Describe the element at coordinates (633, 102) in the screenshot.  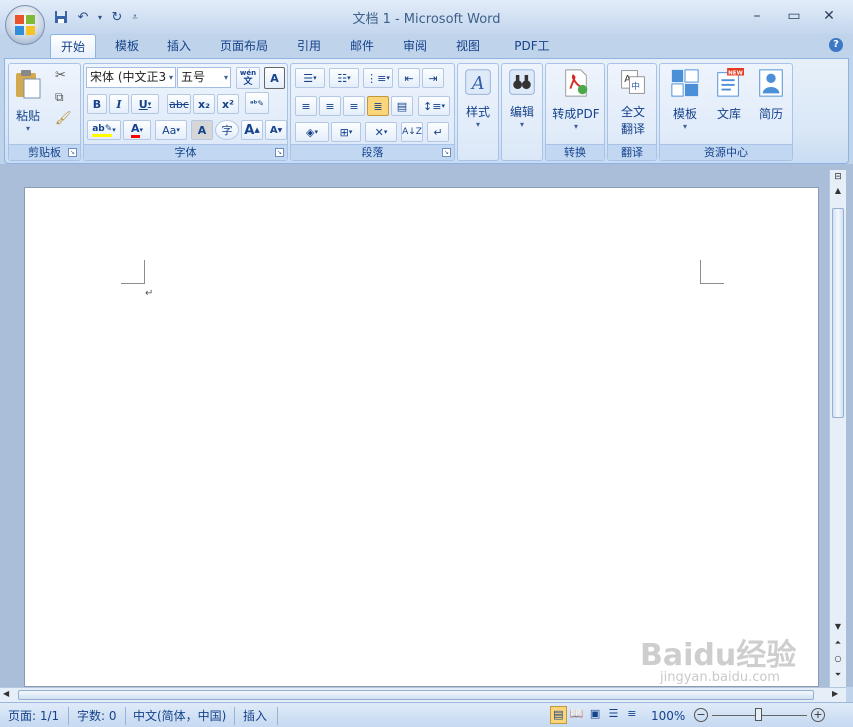
I see `full-translate-button: A中 全文 翻译` at that location.